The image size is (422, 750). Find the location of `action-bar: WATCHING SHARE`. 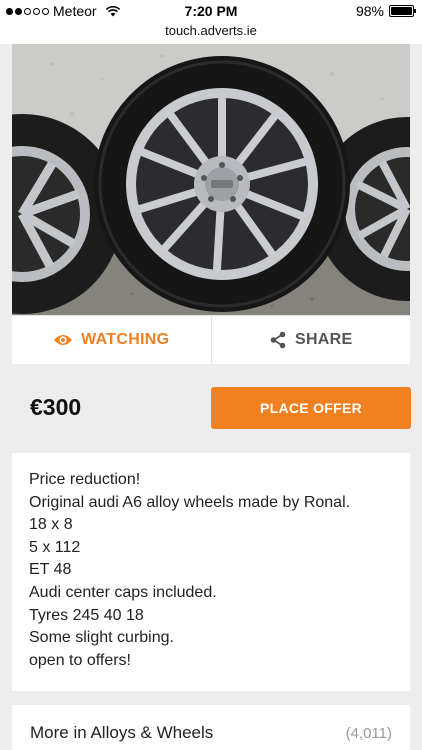

action-bar: WATCHING SHARE is located at coordinates (211, 339).